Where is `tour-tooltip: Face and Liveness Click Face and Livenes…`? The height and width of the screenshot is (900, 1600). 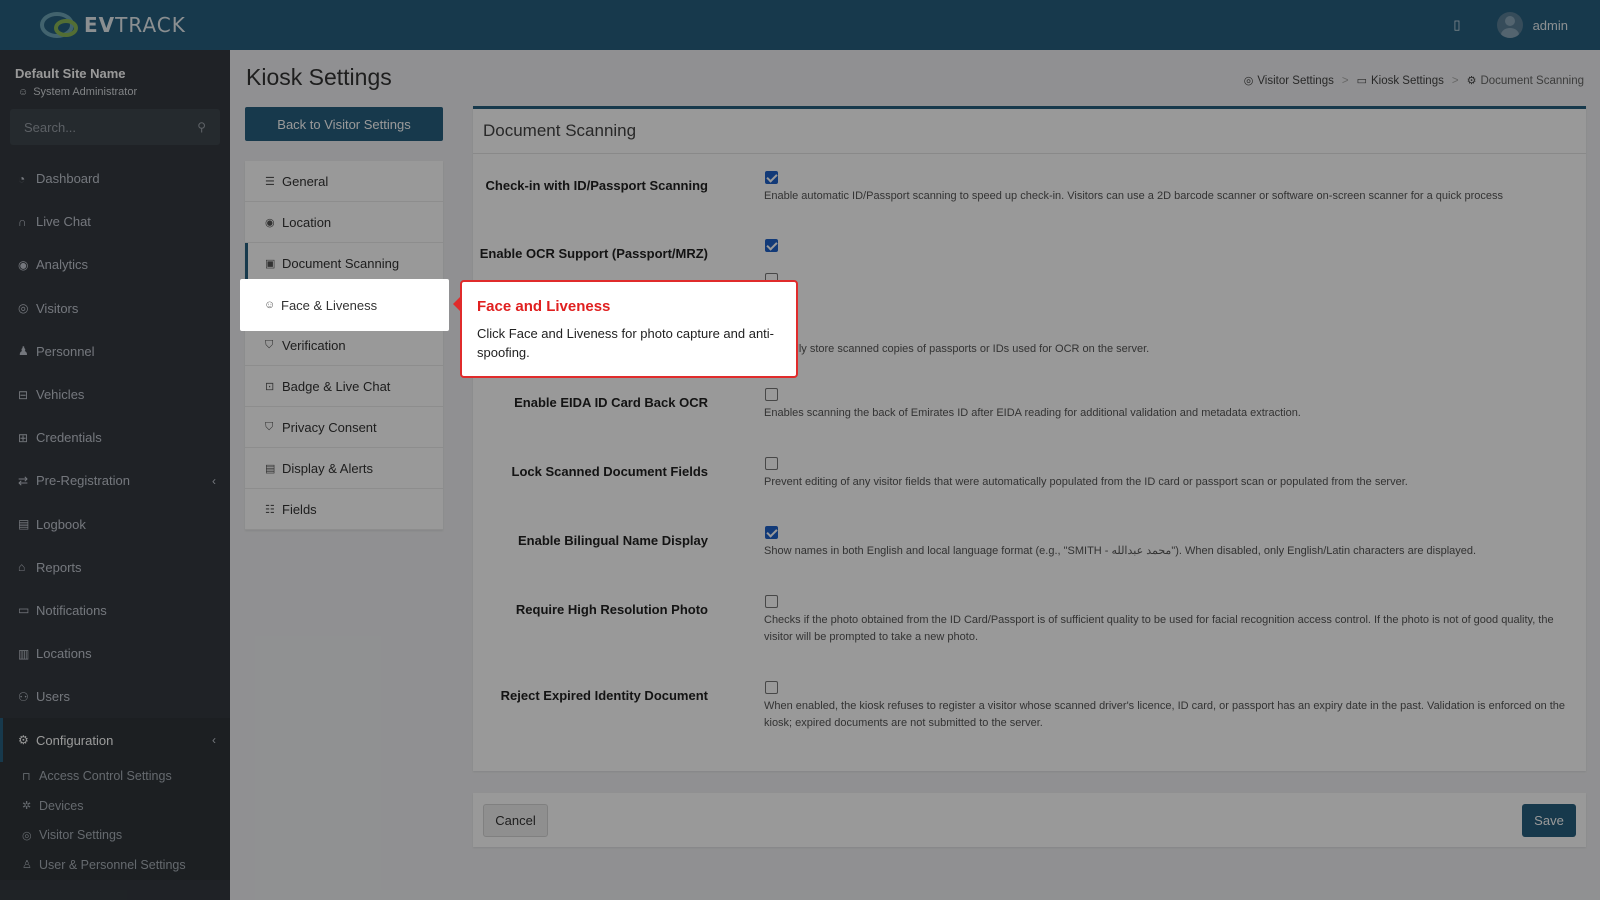 tour-tooltip: Face and Liveness Click Face and Livenes… is located at coordinates (625, 329).